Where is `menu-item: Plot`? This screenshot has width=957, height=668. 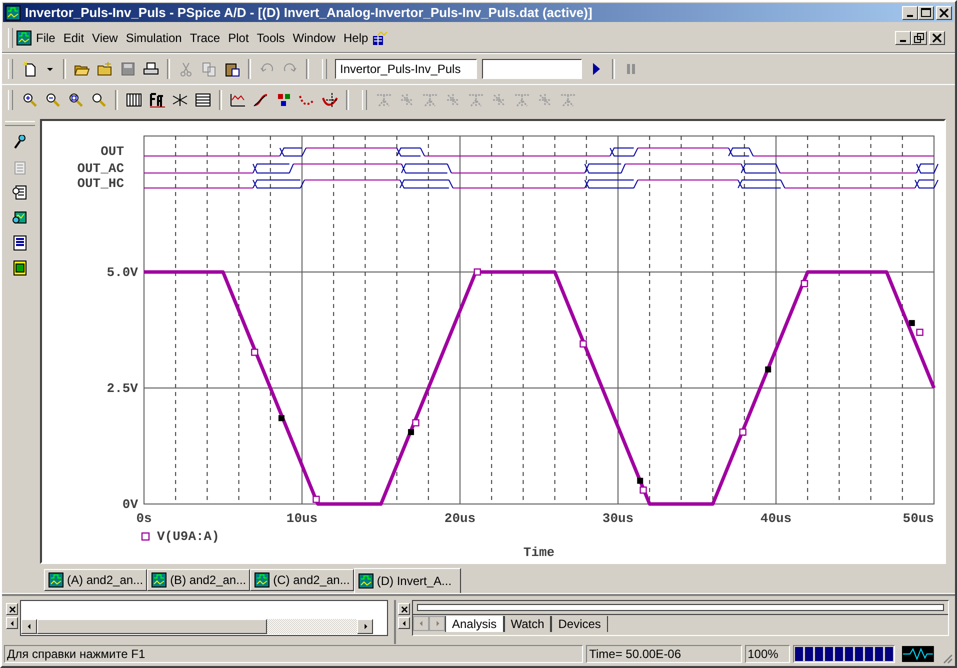
menu-item: Plot is located at coordinates (238, 38).